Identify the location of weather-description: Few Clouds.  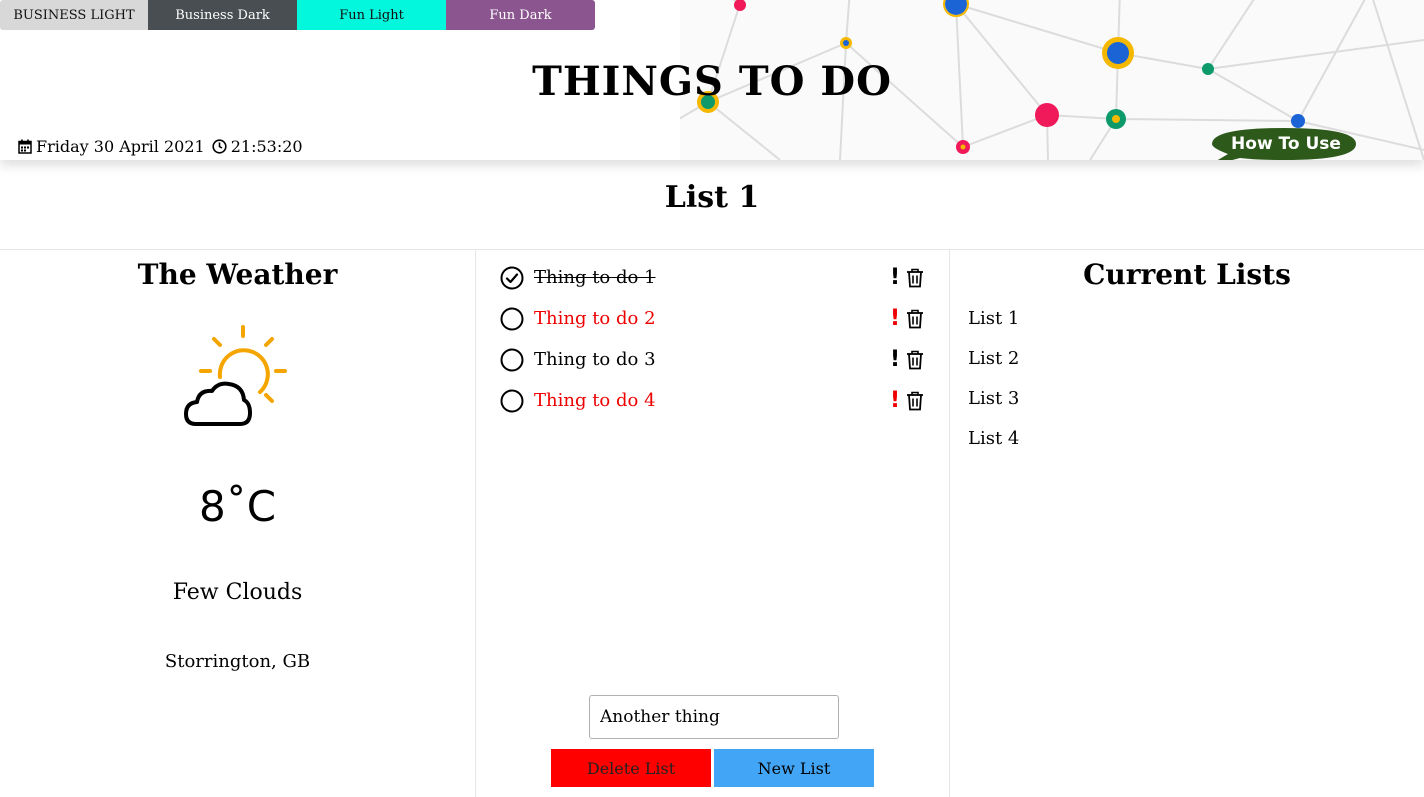
(237, 592).